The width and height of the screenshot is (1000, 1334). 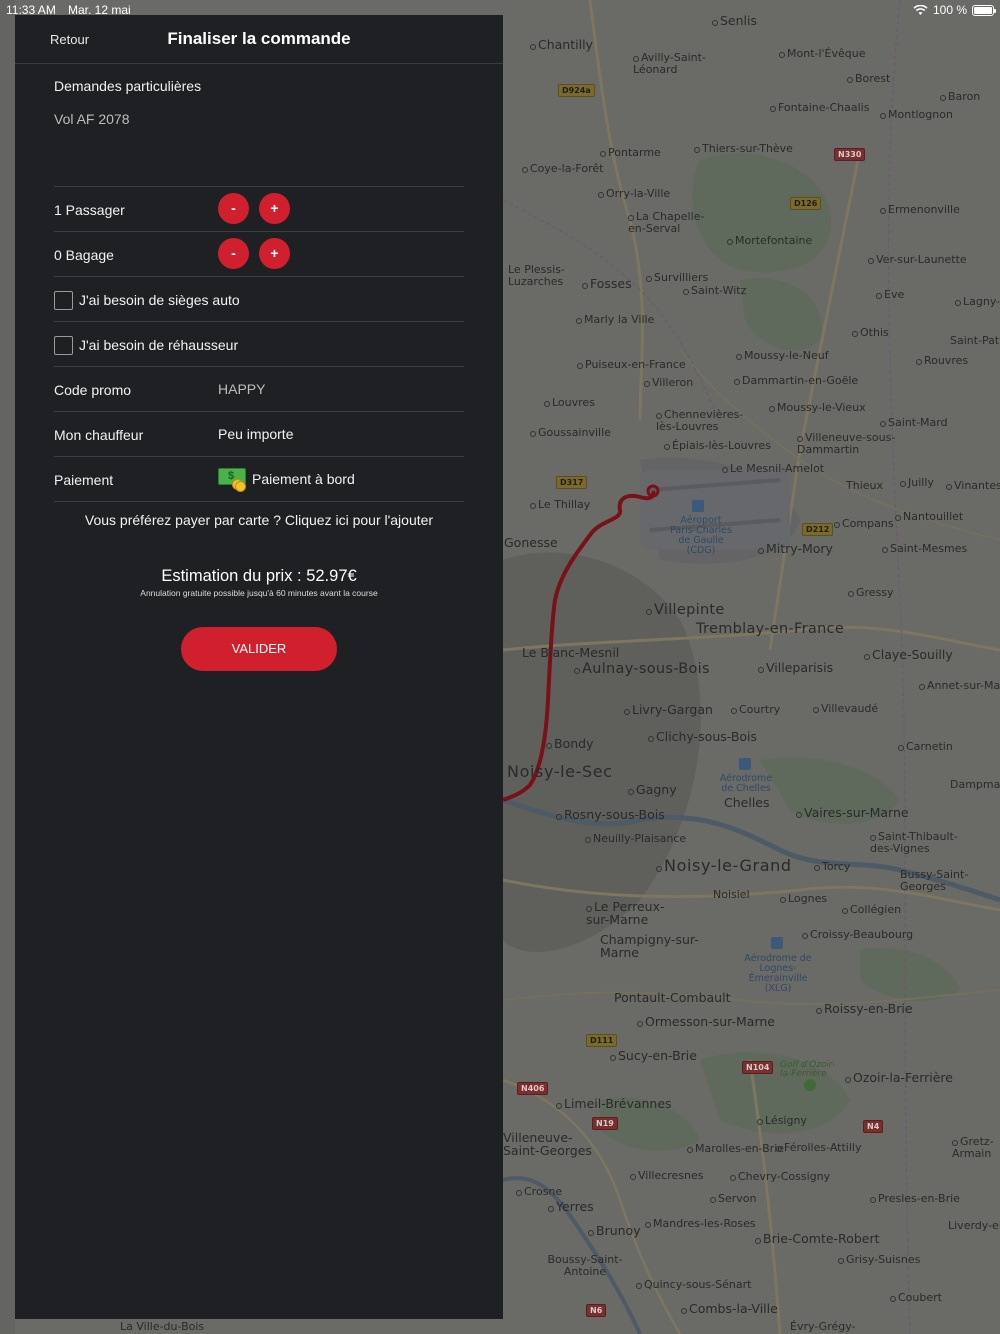 What do you see at coordinates (560, 771) in the screenshot?
I see `map-label: Noisy-le-Sec` at bounding box center [560, 771].